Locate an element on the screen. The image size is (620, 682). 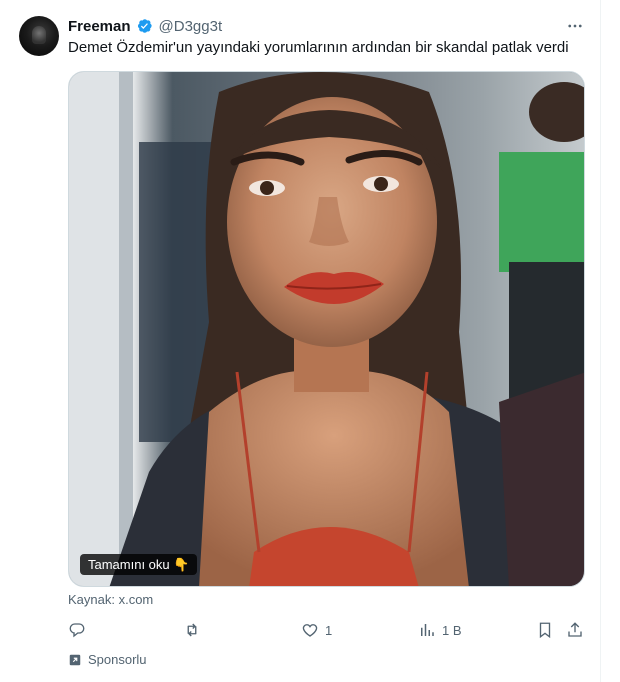
retweet-button is located at coordinates (195, 630).